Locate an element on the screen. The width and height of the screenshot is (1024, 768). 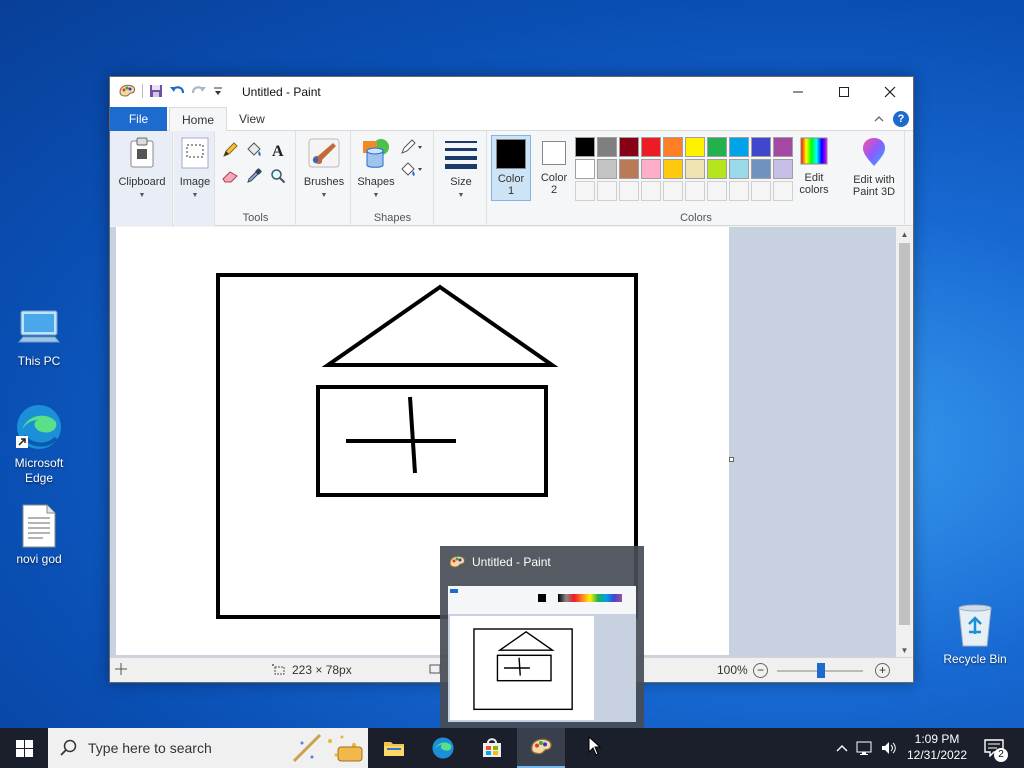
title-bar: Untitled - Paint is located at coordinates (511, 92).